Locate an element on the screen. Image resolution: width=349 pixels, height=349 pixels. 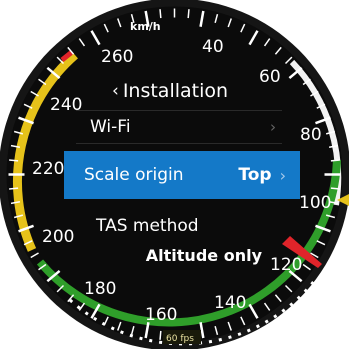
menu-item-value: Top is located at coordinates (255, 175).